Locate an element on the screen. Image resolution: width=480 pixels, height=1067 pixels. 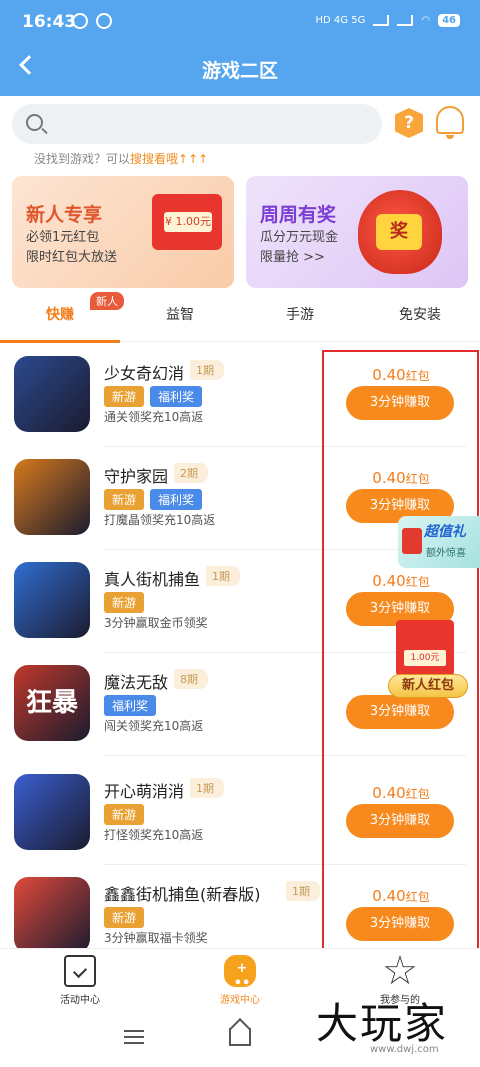
tab-shouyou: 手游 is located at coordinates (300, 314).